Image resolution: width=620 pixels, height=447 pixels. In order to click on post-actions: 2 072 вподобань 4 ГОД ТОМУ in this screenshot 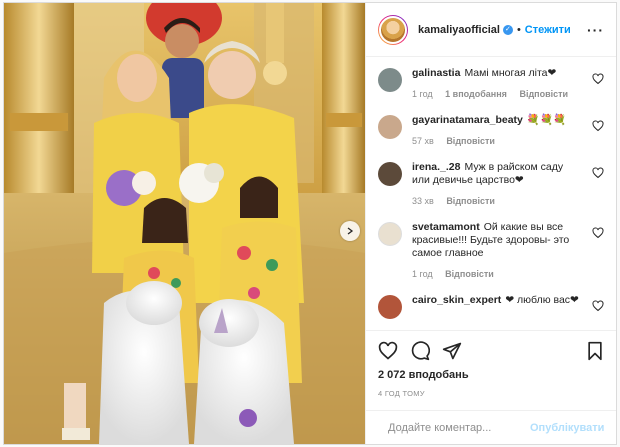, I will do `click(491, 364)`.